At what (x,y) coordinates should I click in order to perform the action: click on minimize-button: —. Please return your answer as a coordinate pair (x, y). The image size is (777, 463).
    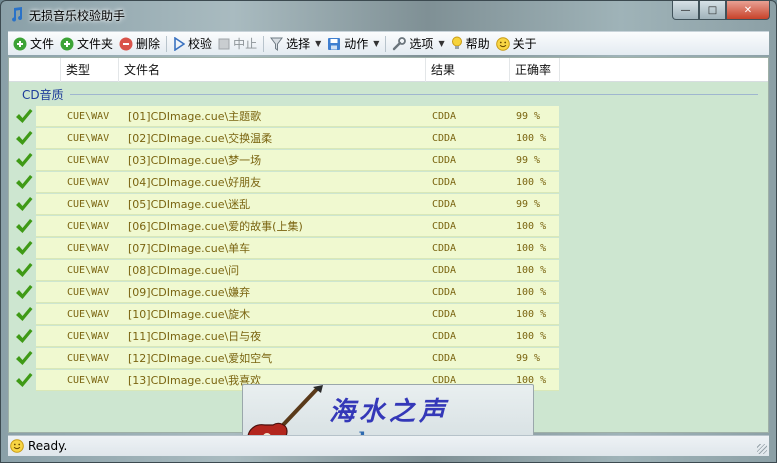
    Looking at the image, I should click on (685, 10).